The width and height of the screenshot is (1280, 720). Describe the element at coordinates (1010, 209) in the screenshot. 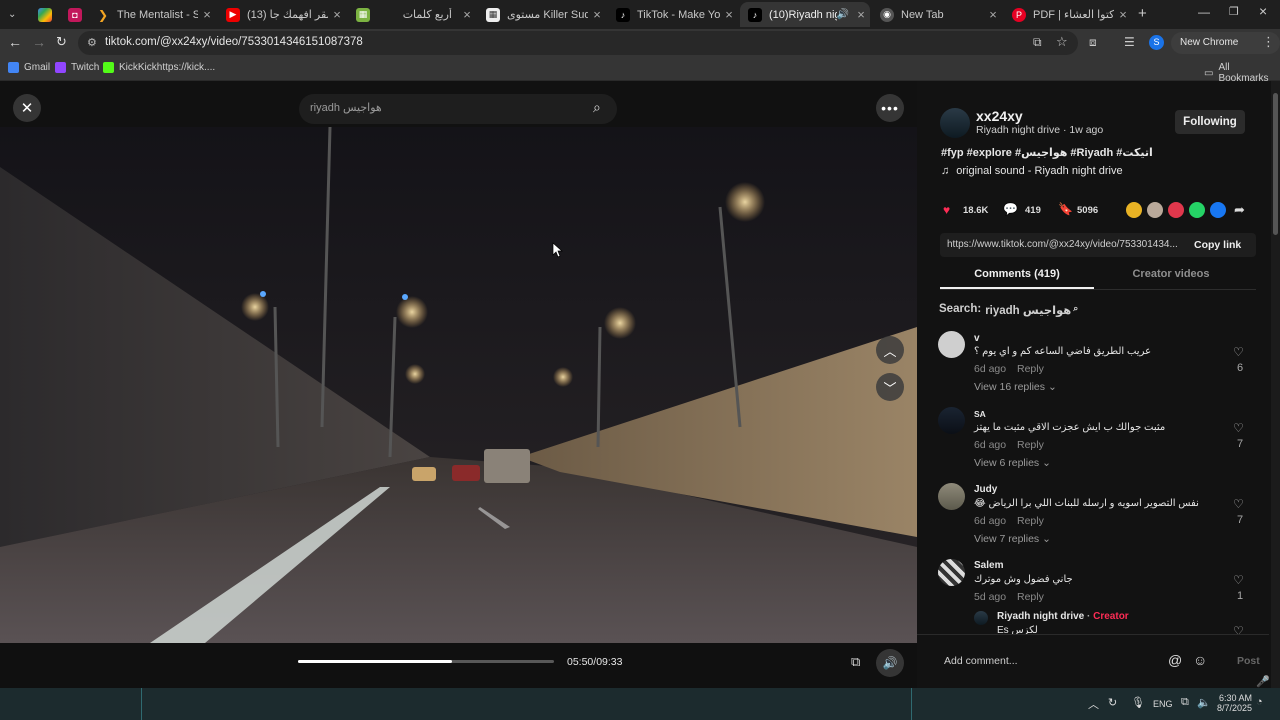

I see `comment-icon: 💬` at that location.